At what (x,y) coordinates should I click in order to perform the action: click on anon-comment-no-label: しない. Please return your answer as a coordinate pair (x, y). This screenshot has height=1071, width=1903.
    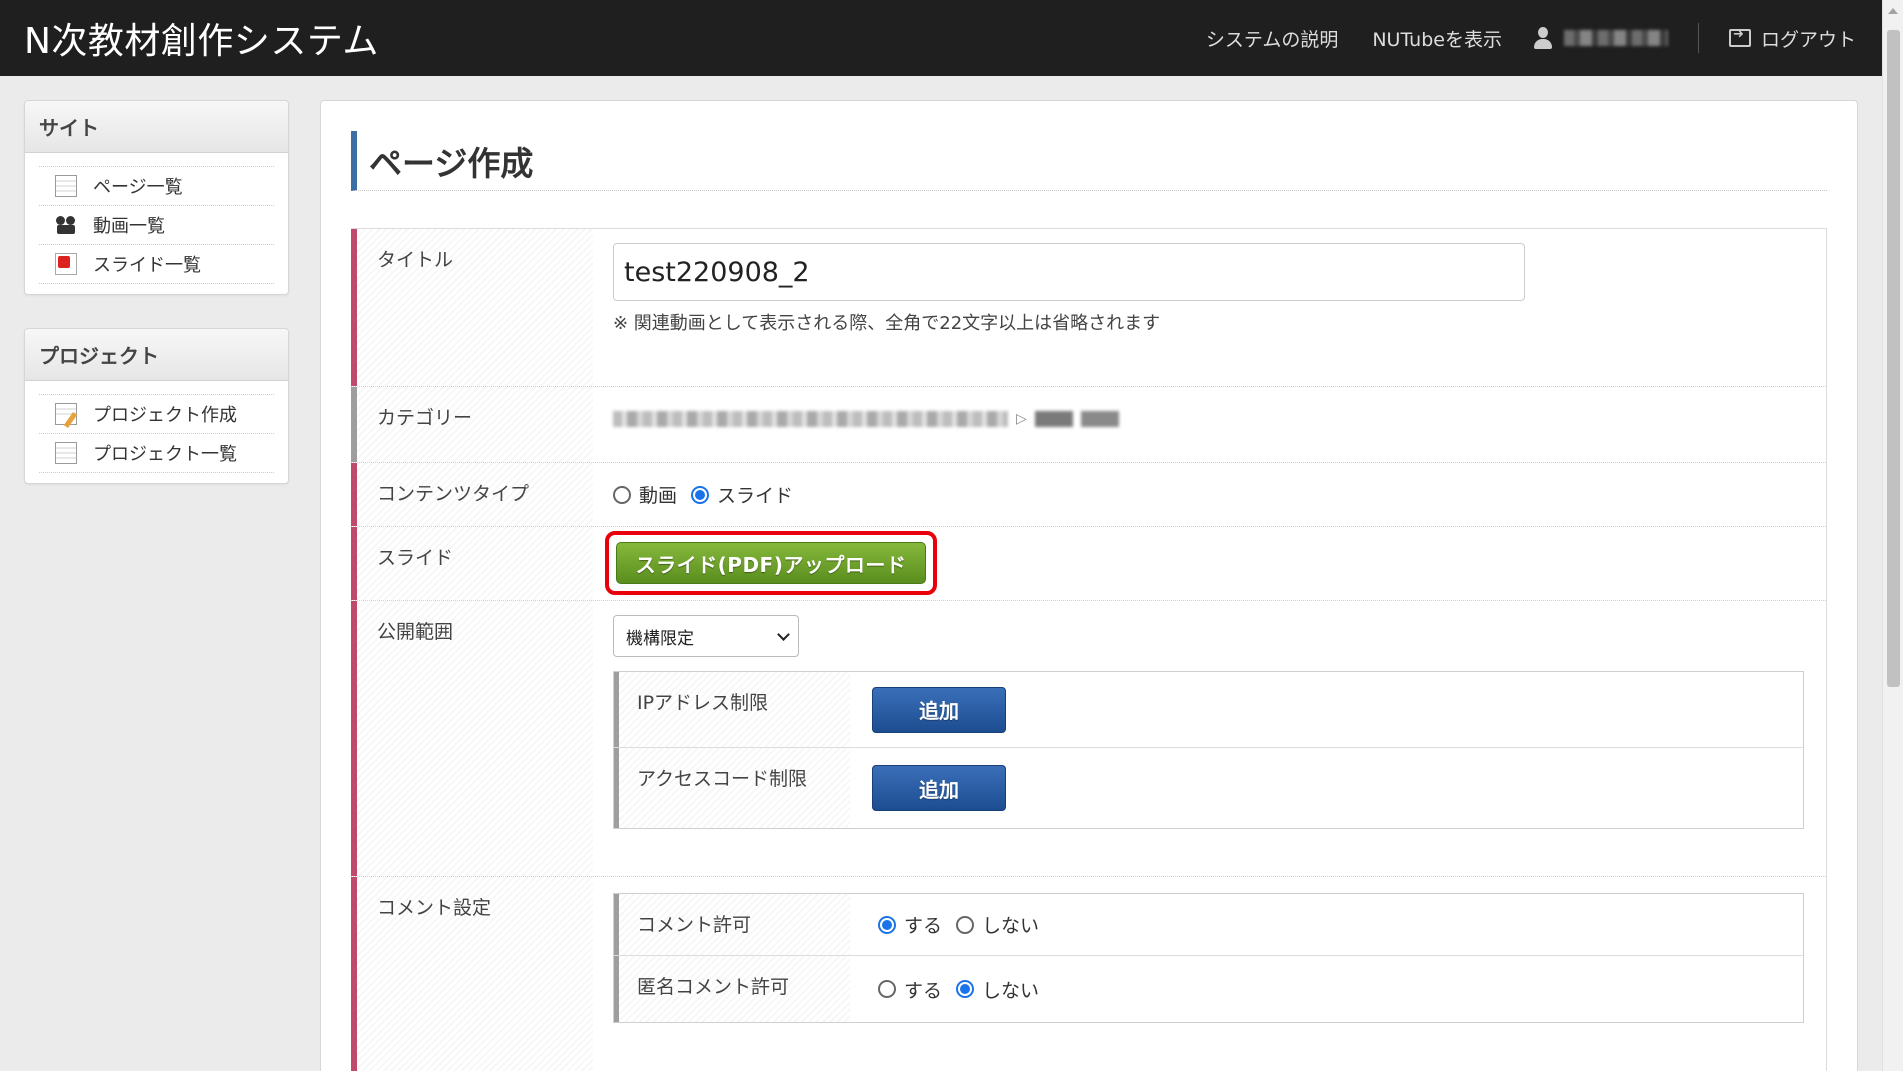
    Looking at the image, I should click on (1010, 989).